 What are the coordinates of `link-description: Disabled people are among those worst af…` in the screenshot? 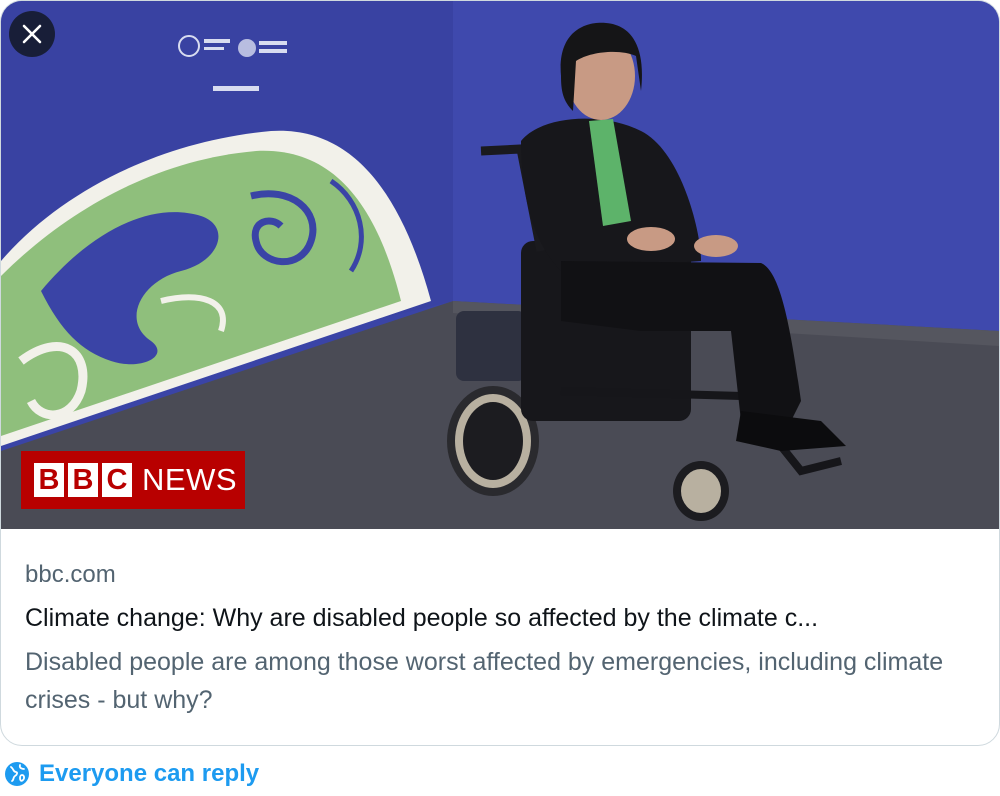 It's located at (484, 681).